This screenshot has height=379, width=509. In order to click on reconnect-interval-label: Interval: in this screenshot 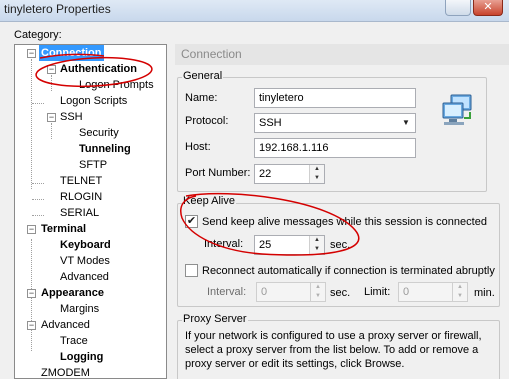, I will do `click(227, 292)`.